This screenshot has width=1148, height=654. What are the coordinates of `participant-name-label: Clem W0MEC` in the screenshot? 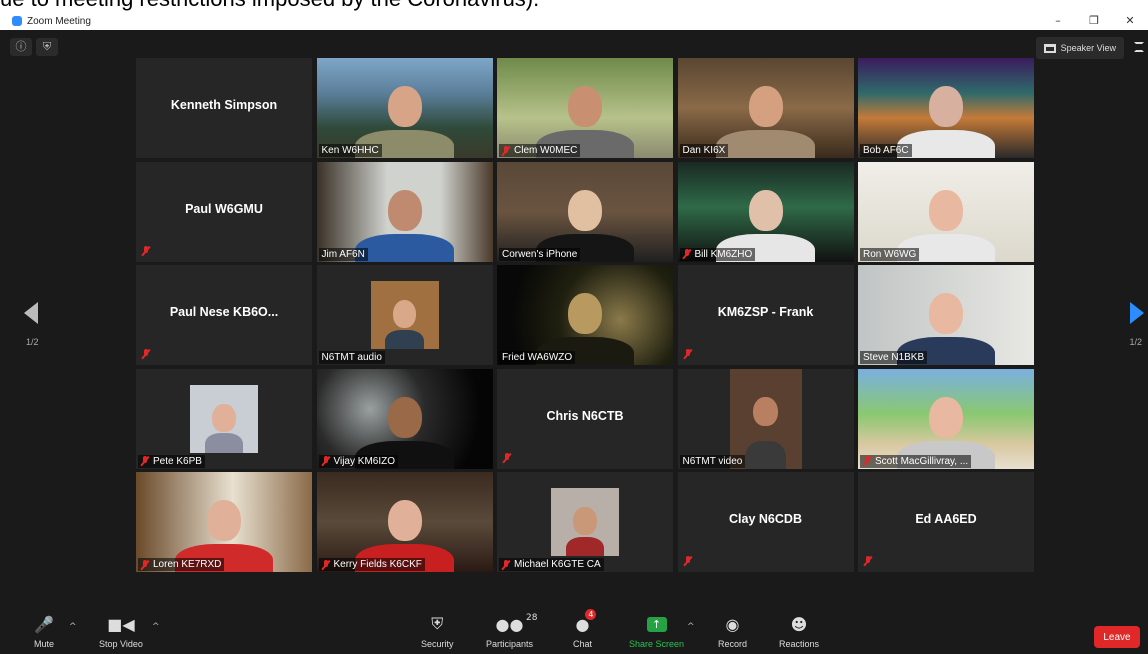 It's located at (540, 150).